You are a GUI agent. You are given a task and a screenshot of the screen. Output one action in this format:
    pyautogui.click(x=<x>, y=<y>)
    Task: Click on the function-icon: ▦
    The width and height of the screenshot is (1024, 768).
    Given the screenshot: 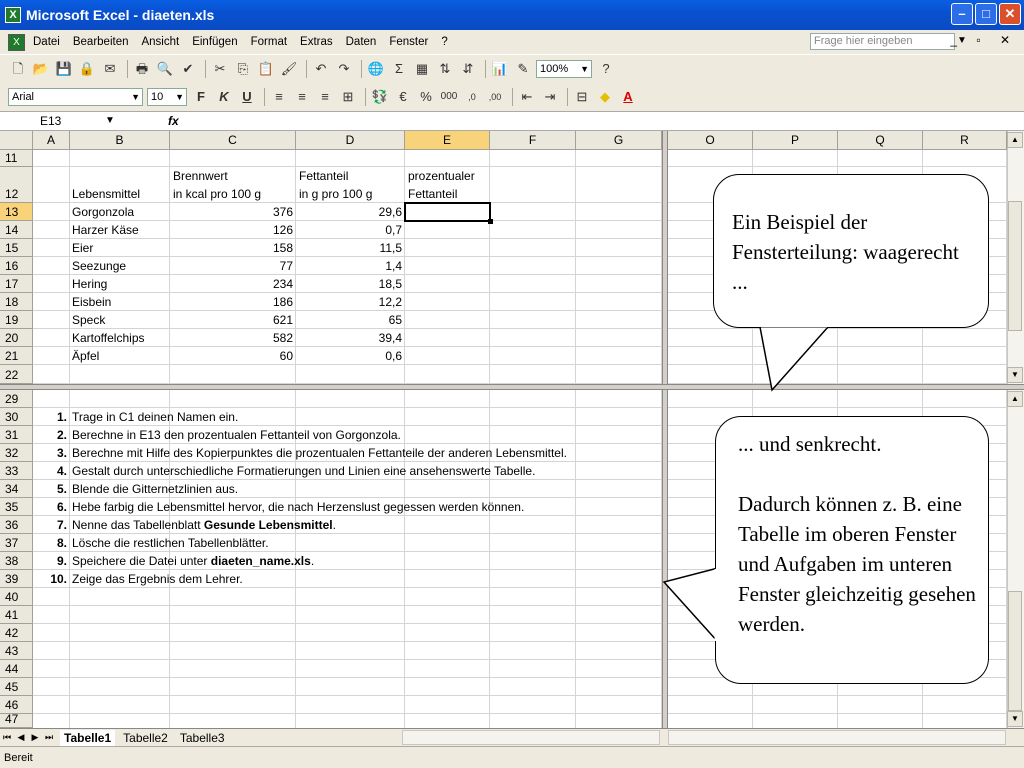 What is the action you would take?
    pyautogui.click(x=422, y=69)
    